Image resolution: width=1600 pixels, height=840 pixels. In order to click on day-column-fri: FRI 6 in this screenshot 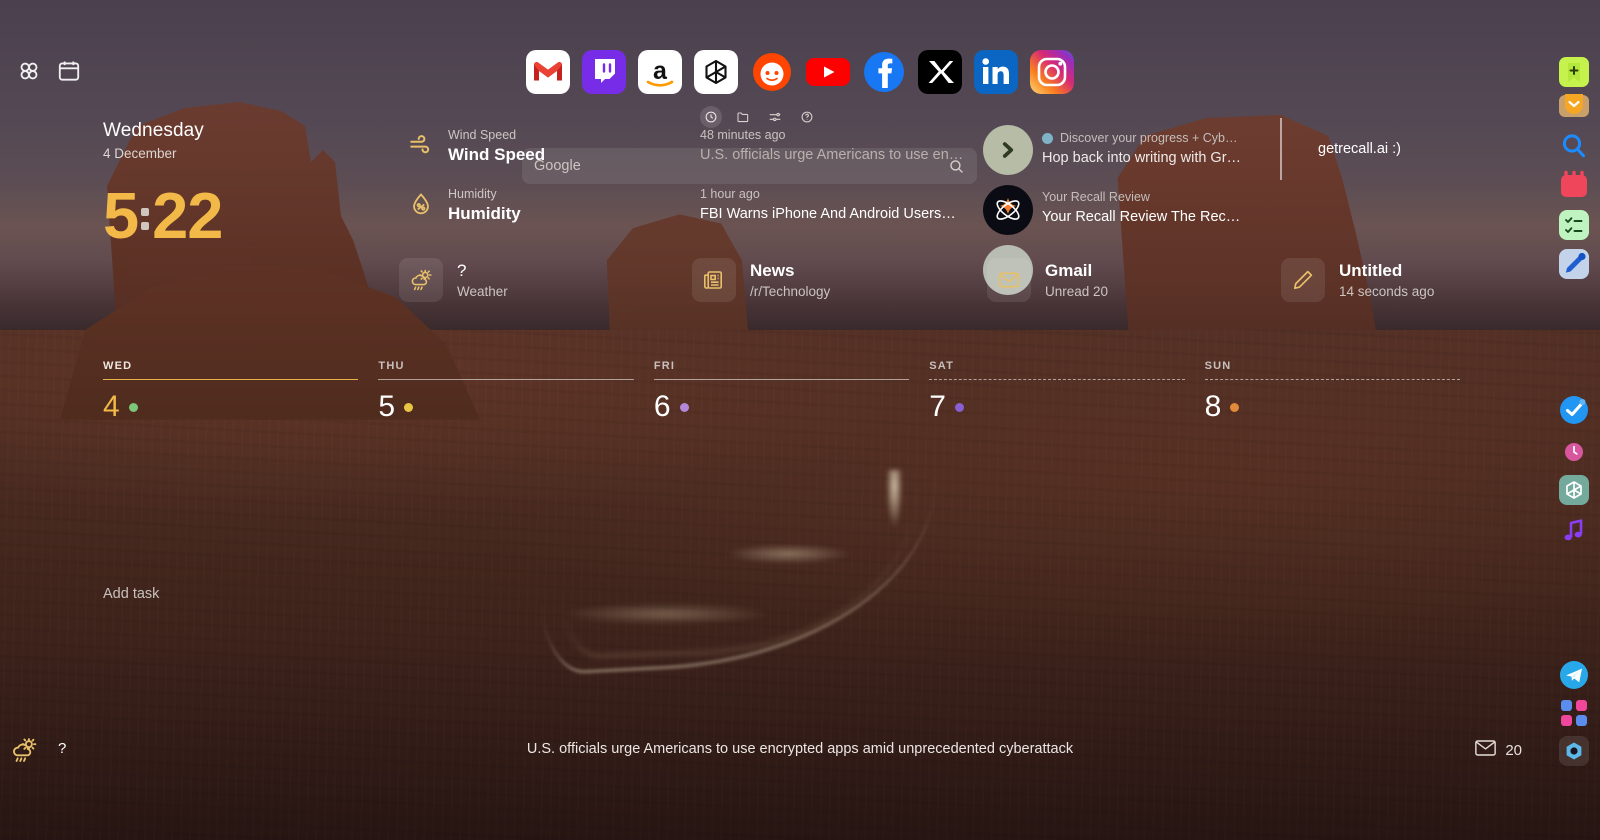, I will do `click(791, 391)`.